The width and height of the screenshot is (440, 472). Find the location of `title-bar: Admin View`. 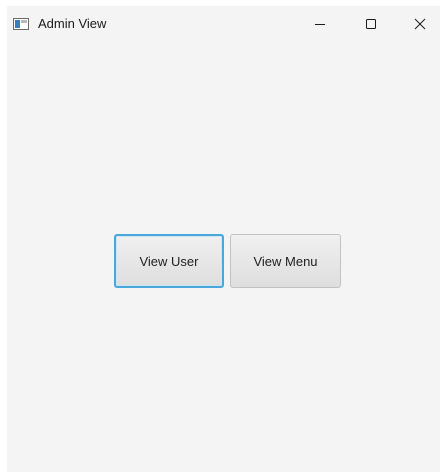

title-bar: Admin View is located at coordinates (223, 24).